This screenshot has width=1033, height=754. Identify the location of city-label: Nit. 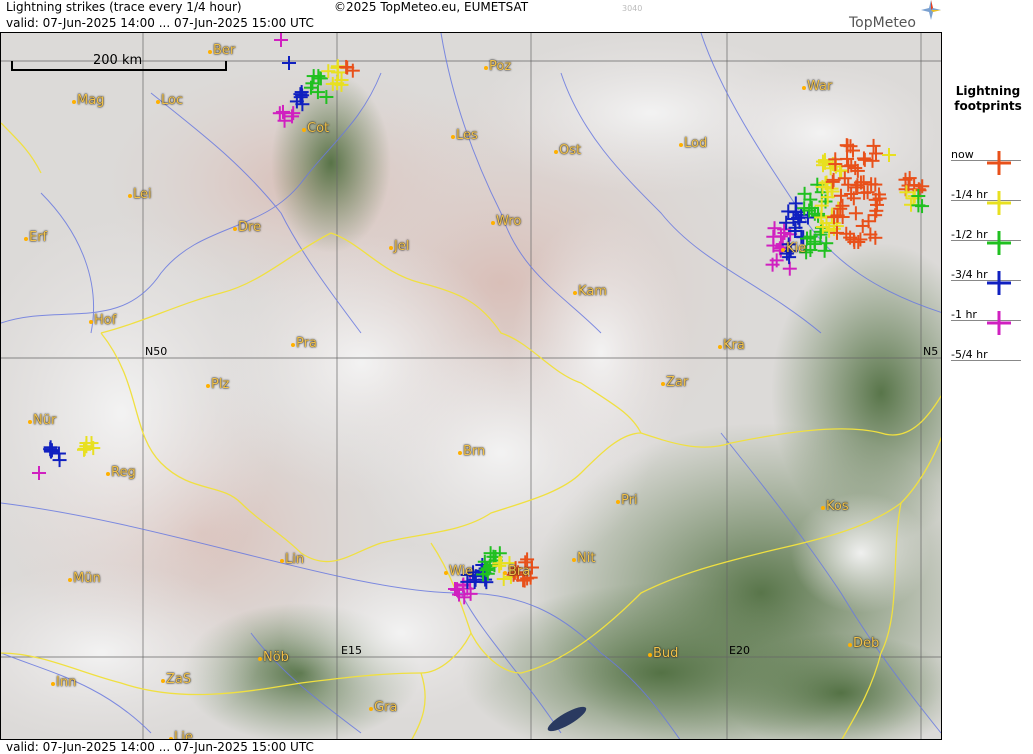
(586, 558).